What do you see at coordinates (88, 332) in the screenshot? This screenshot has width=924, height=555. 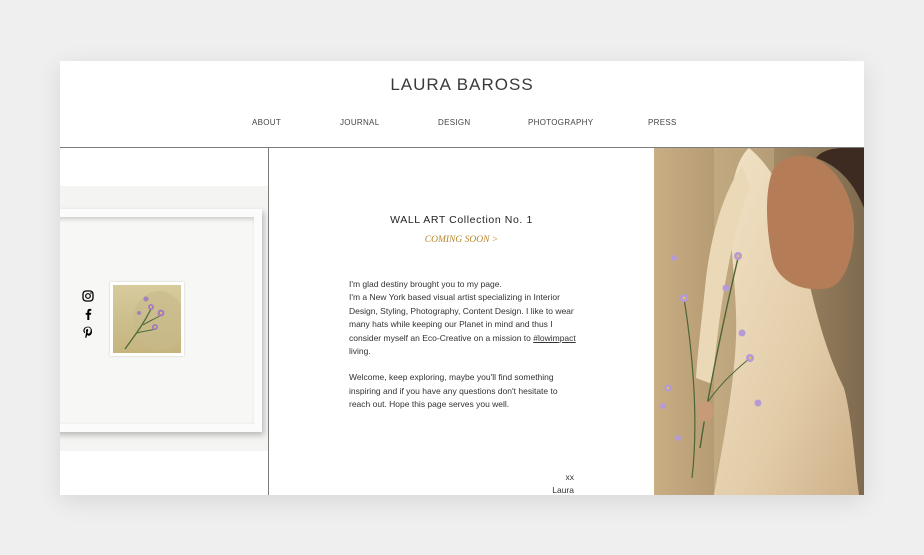 I see `pinterest-icon` at bounding box center [88, 332].